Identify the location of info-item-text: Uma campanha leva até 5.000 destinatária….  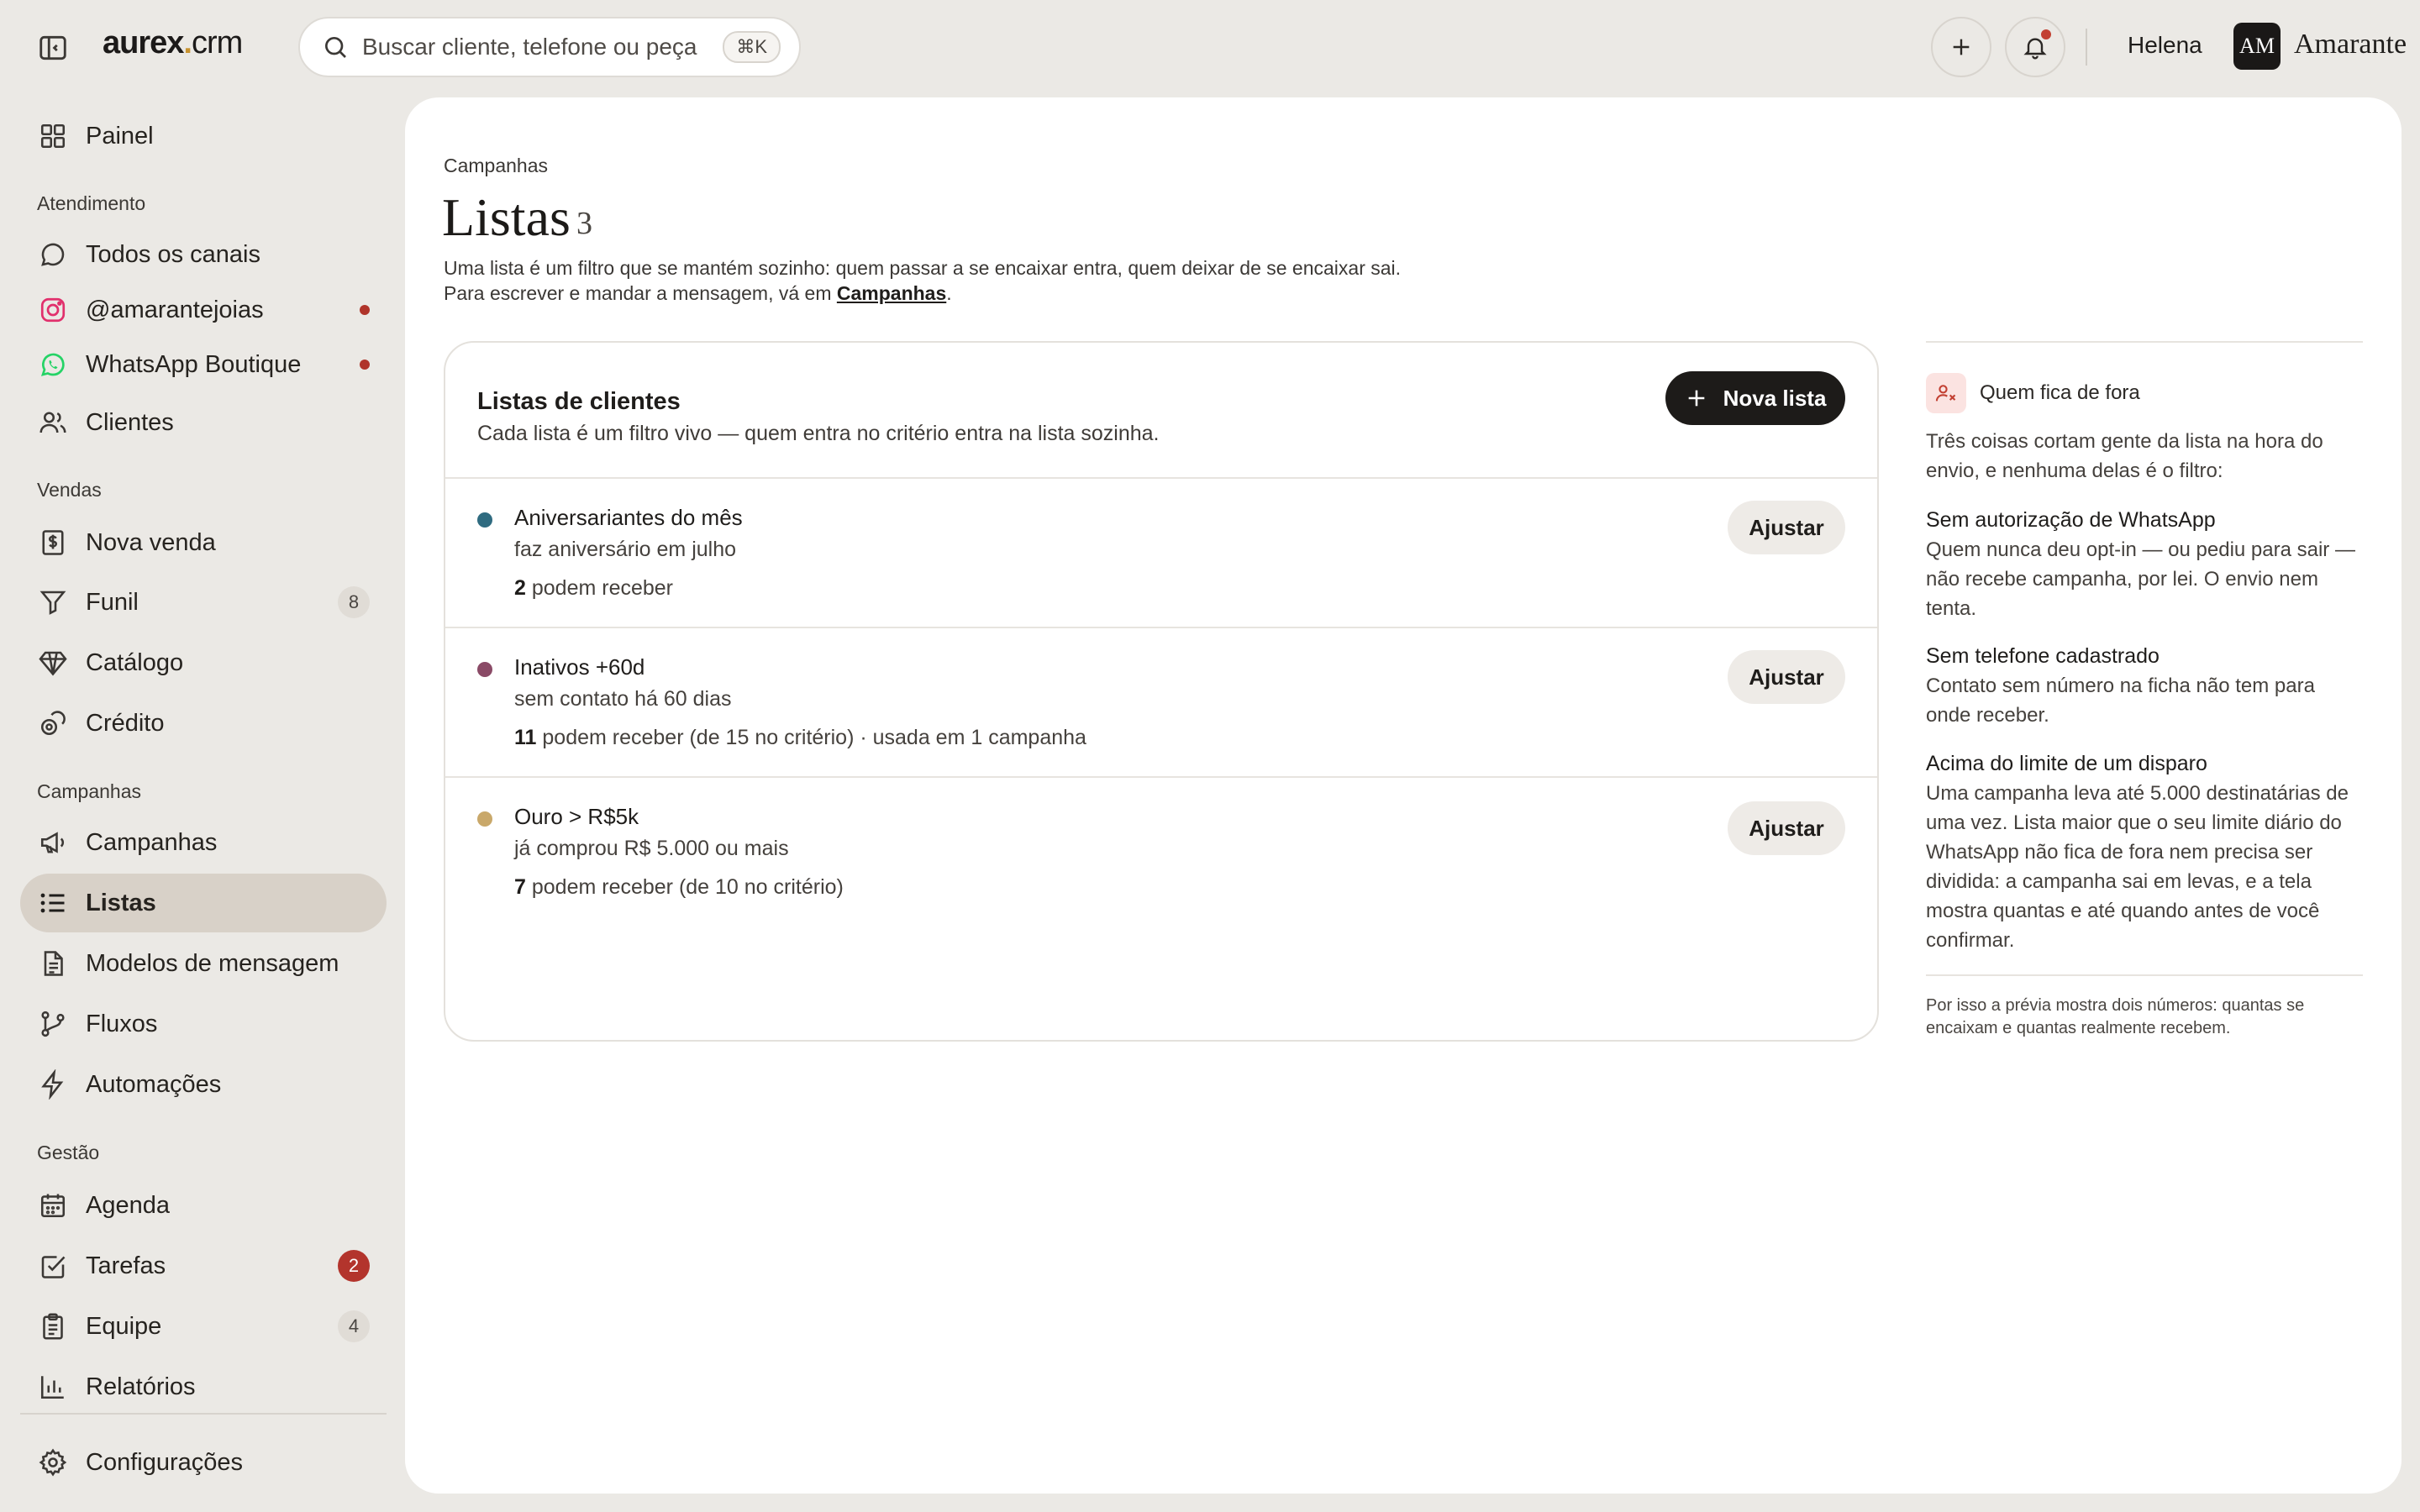
(2137, 867).